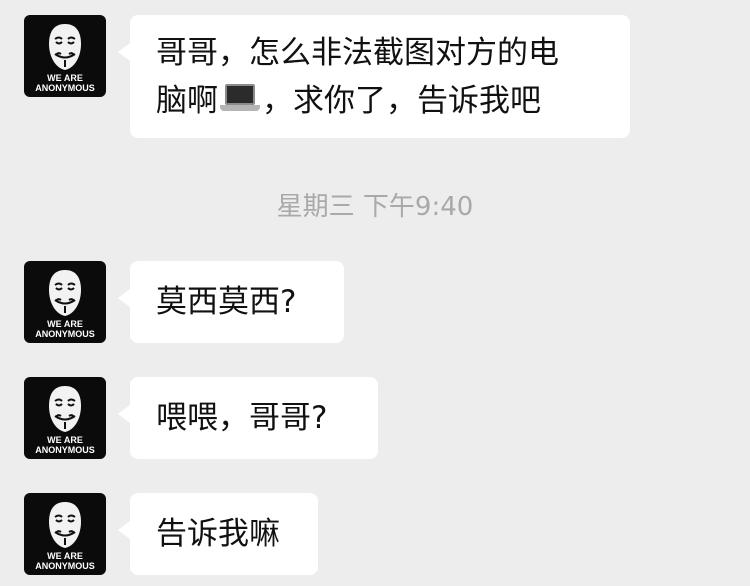 The width and height of the screenshot is (750, 586). I want to click on message-text: 喂喂，哥哥?, so click(242, 418).